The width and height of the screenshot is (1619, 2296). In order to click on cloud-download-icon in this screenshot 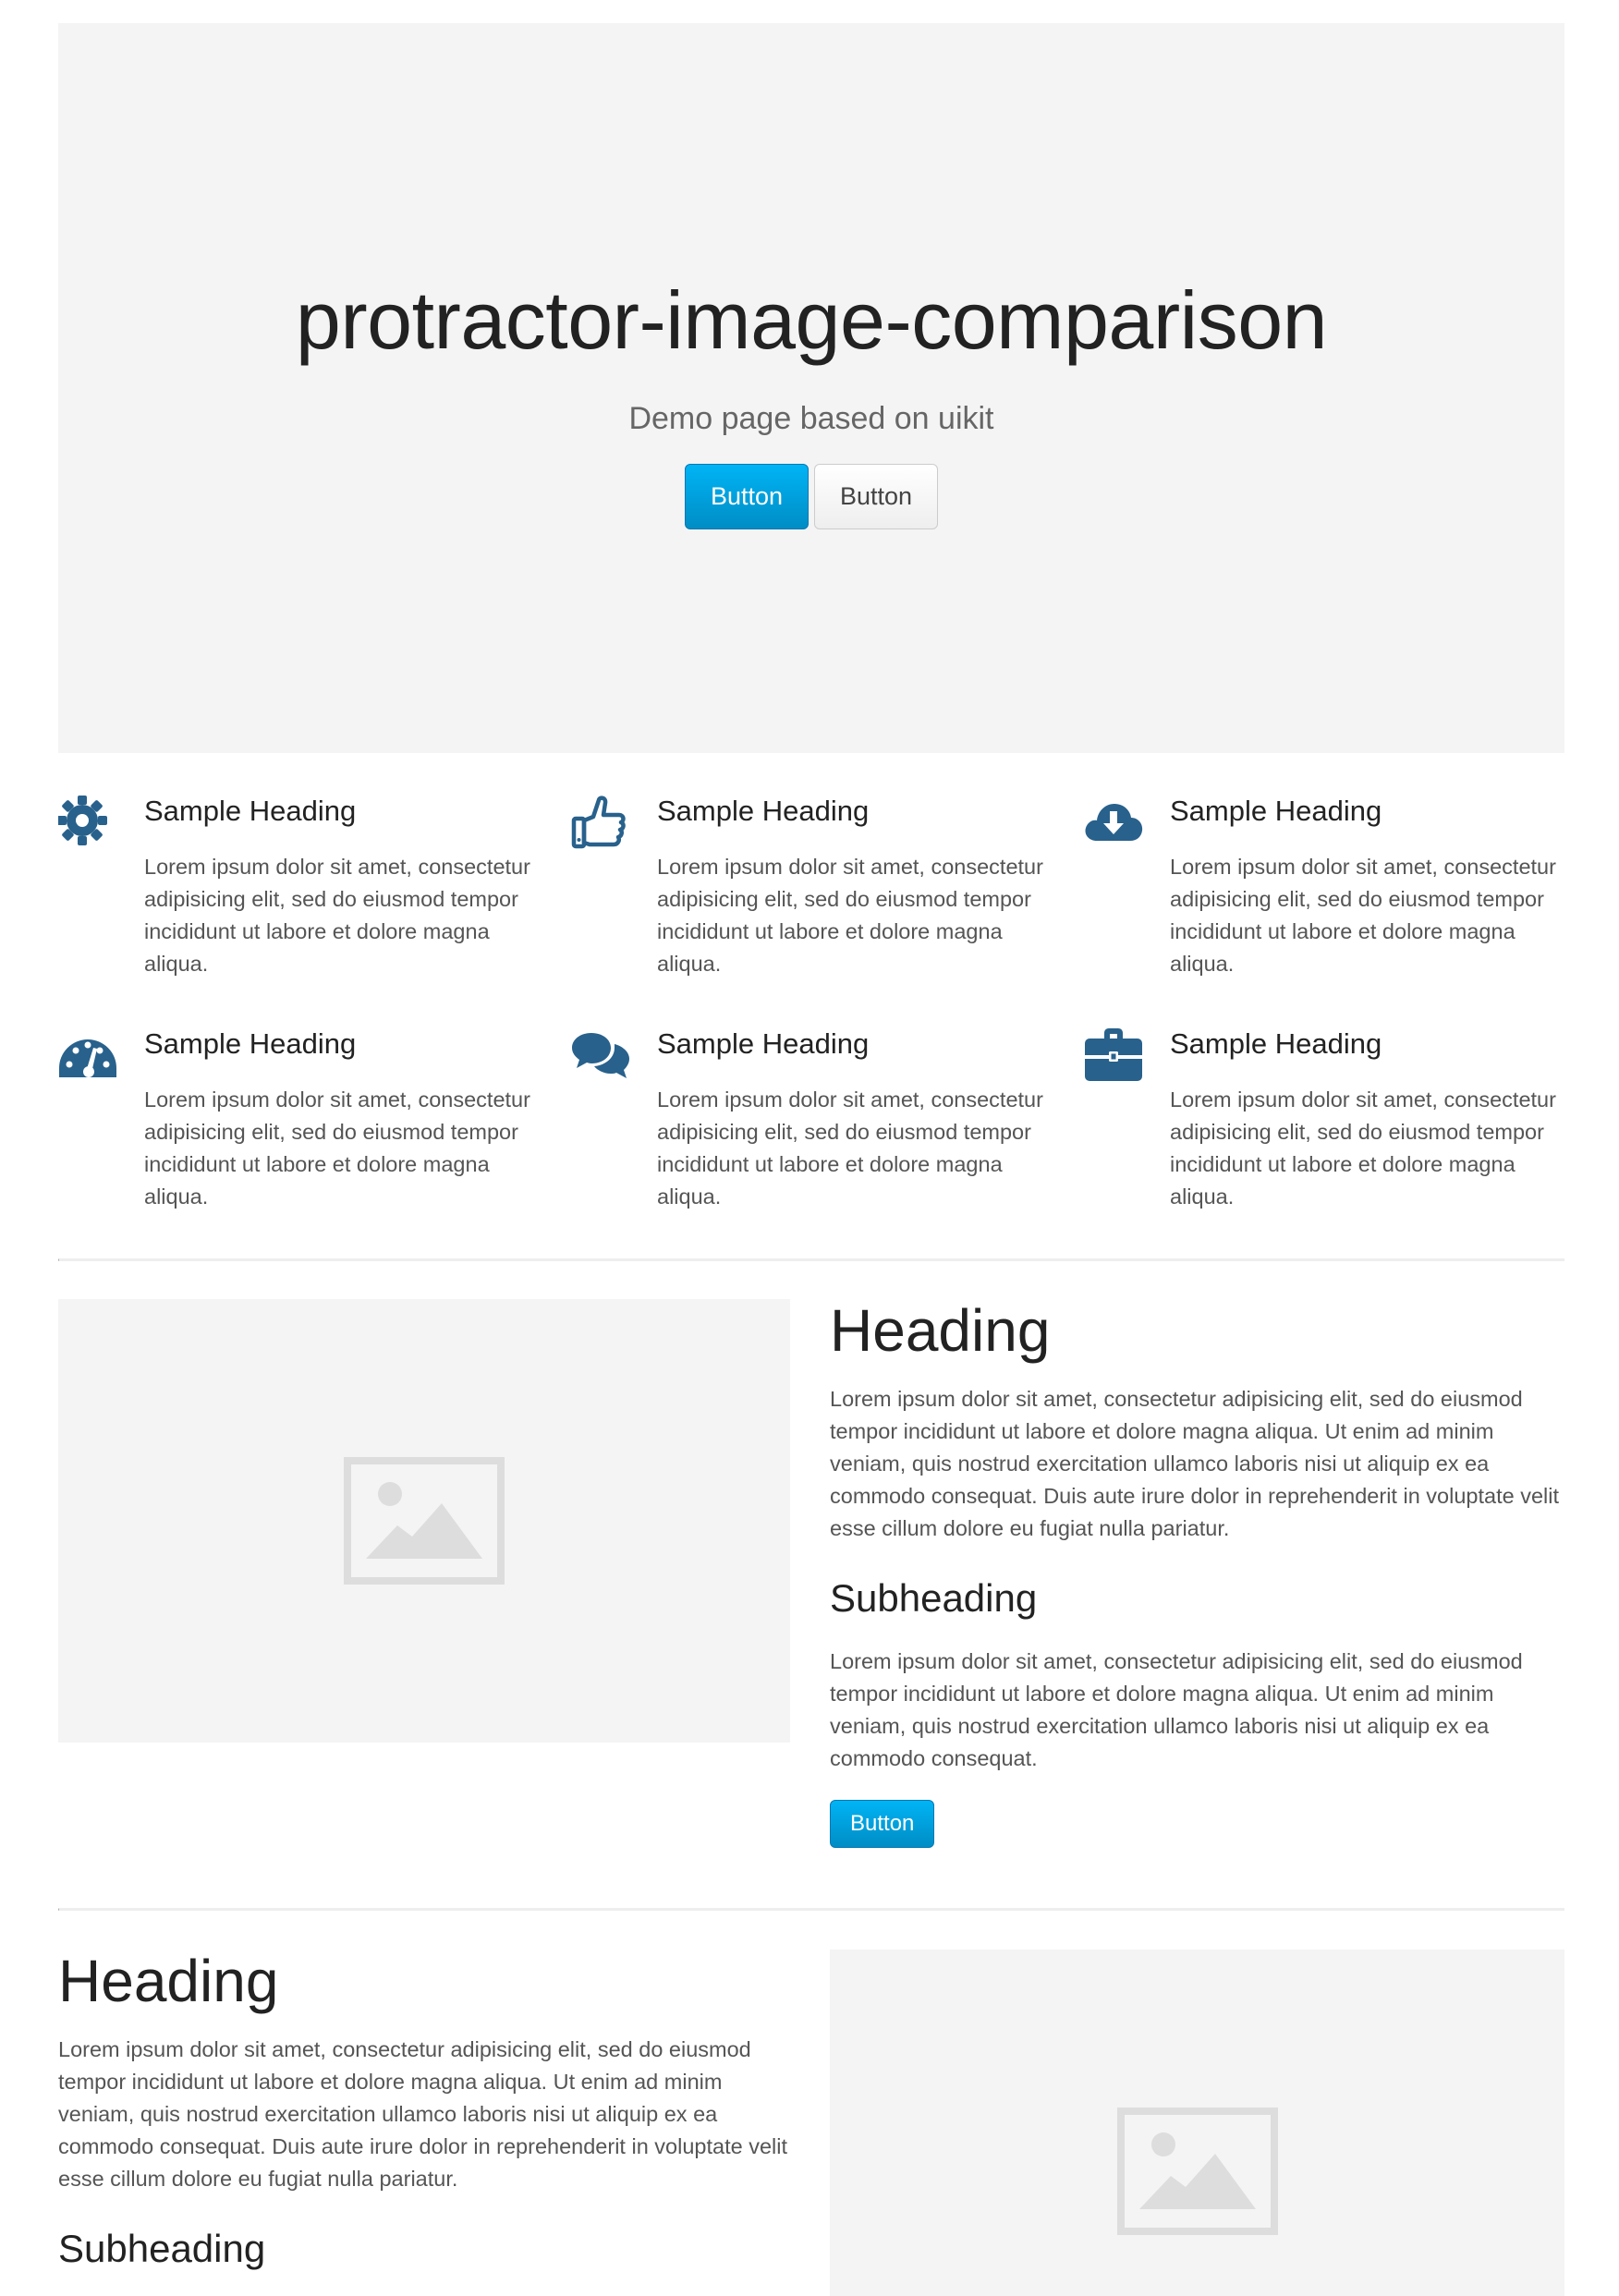, I will do `click(1113, 822)`.